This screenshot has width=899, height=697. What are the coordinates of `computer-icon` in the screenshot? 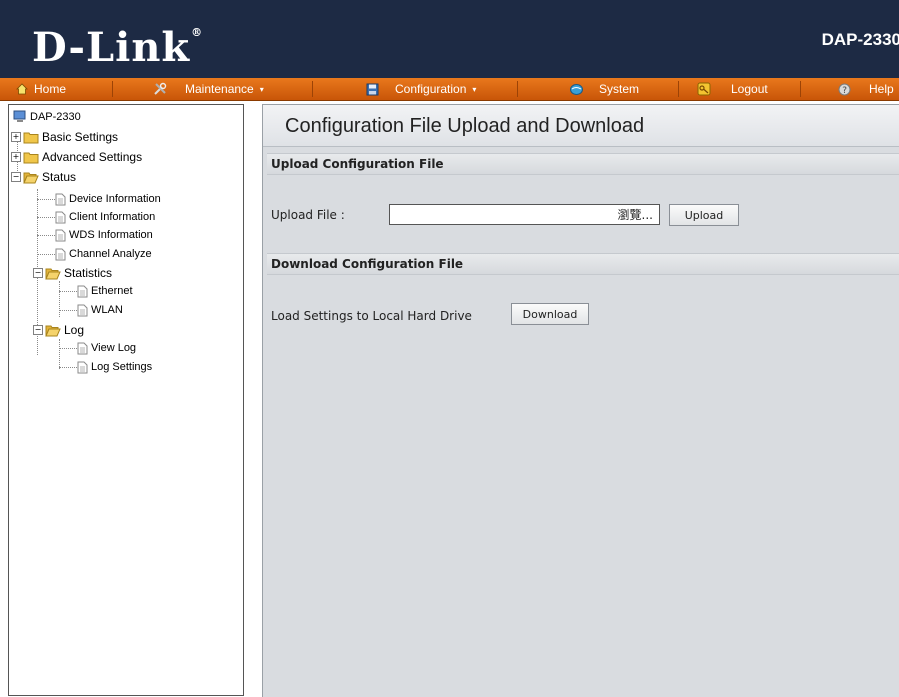 It's located at (19, 116).